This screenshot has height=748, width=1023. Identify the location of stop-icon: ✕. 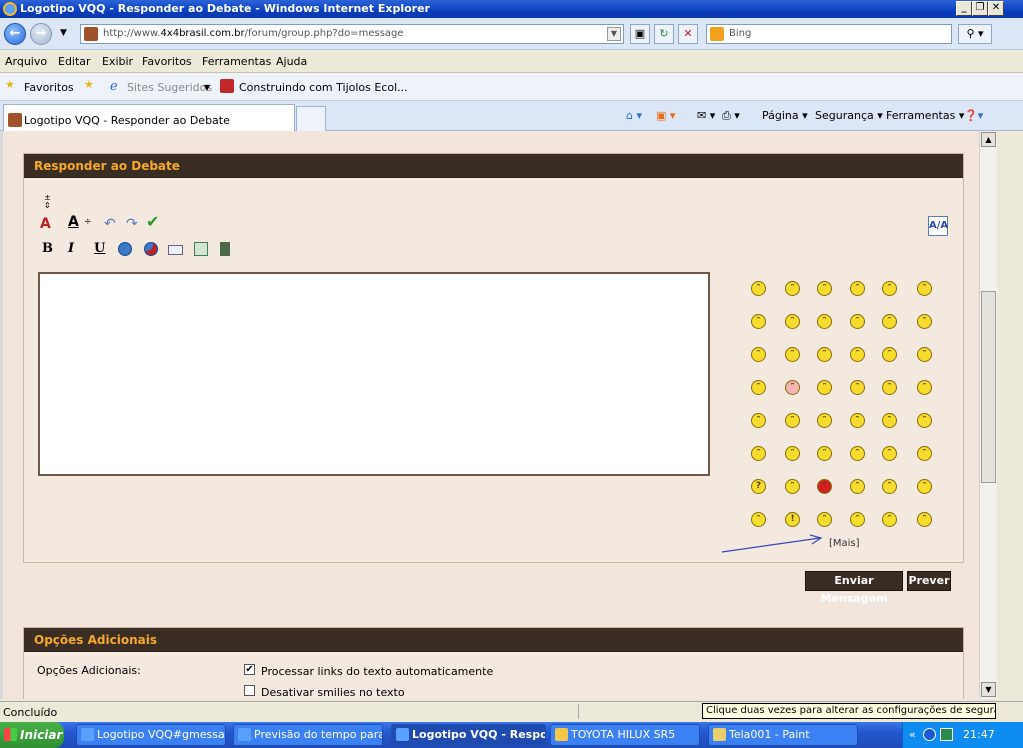
(688, 34).